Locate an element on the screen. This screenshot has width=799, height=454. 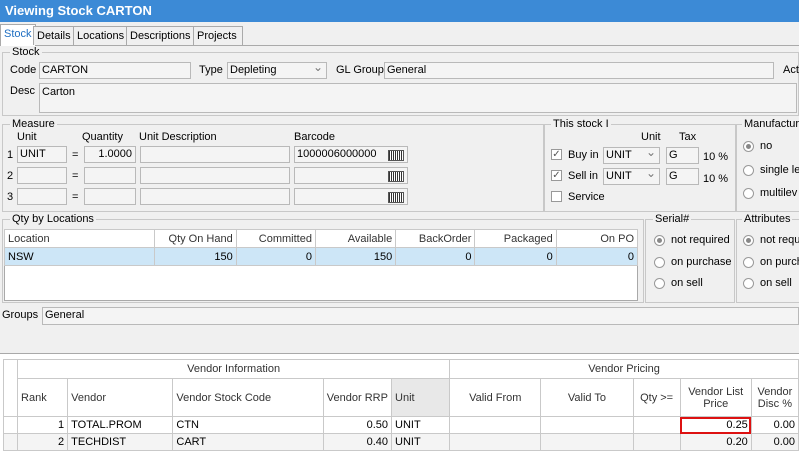
tab-projects: Projects is located at coordinates (218, 35).